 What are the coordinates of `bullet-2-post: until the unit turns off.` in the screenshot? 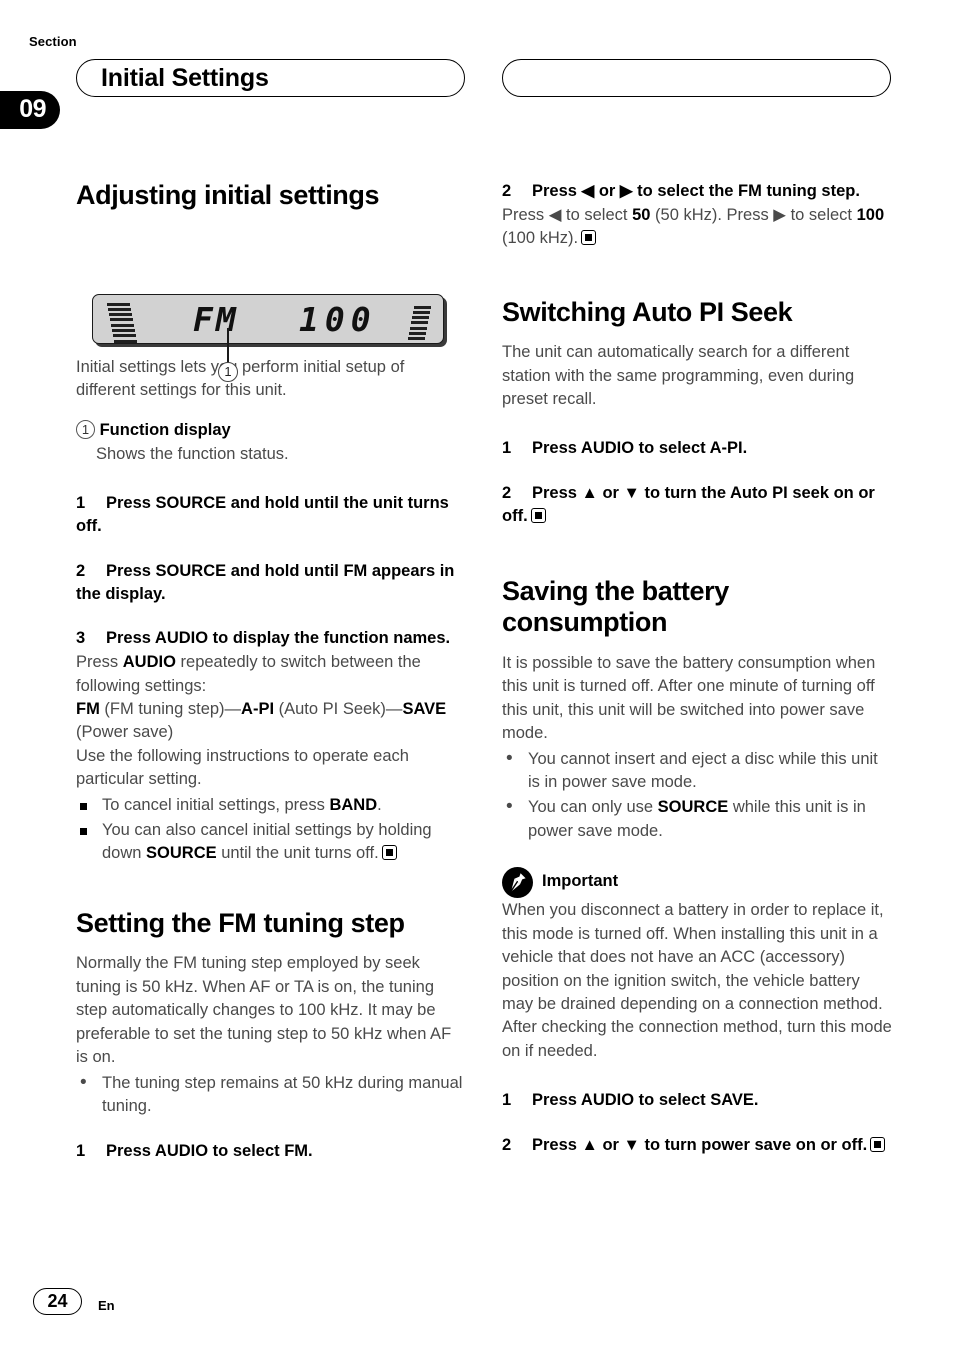 It's located at (297, 853).